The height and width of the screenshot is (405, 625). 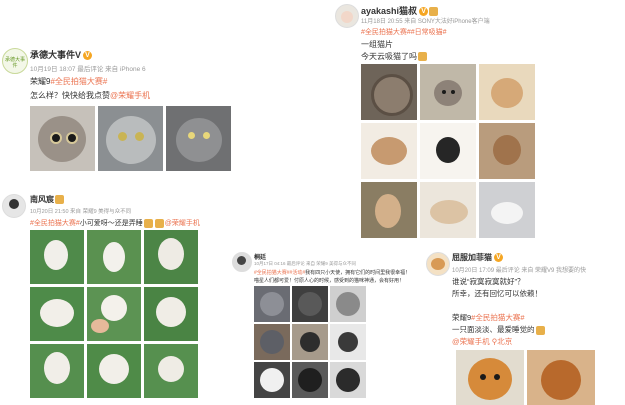 I want to click on username-text: 南风宸, so click(x=42, y=199).